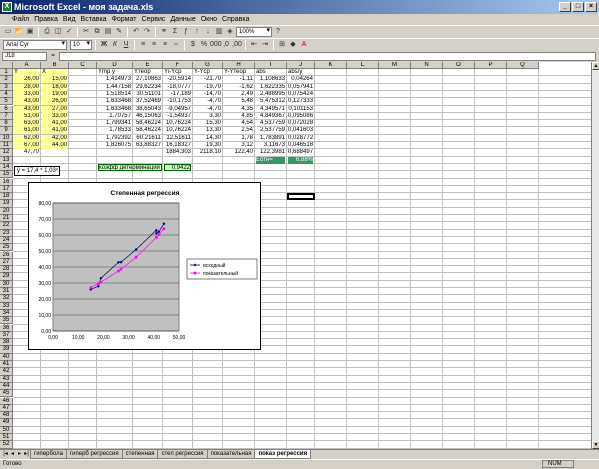 This screenshot has height=469, width=599. Describe the element at coordinates (58, 32) in the screenshot. I see `preview-icon: ◫` at that location.